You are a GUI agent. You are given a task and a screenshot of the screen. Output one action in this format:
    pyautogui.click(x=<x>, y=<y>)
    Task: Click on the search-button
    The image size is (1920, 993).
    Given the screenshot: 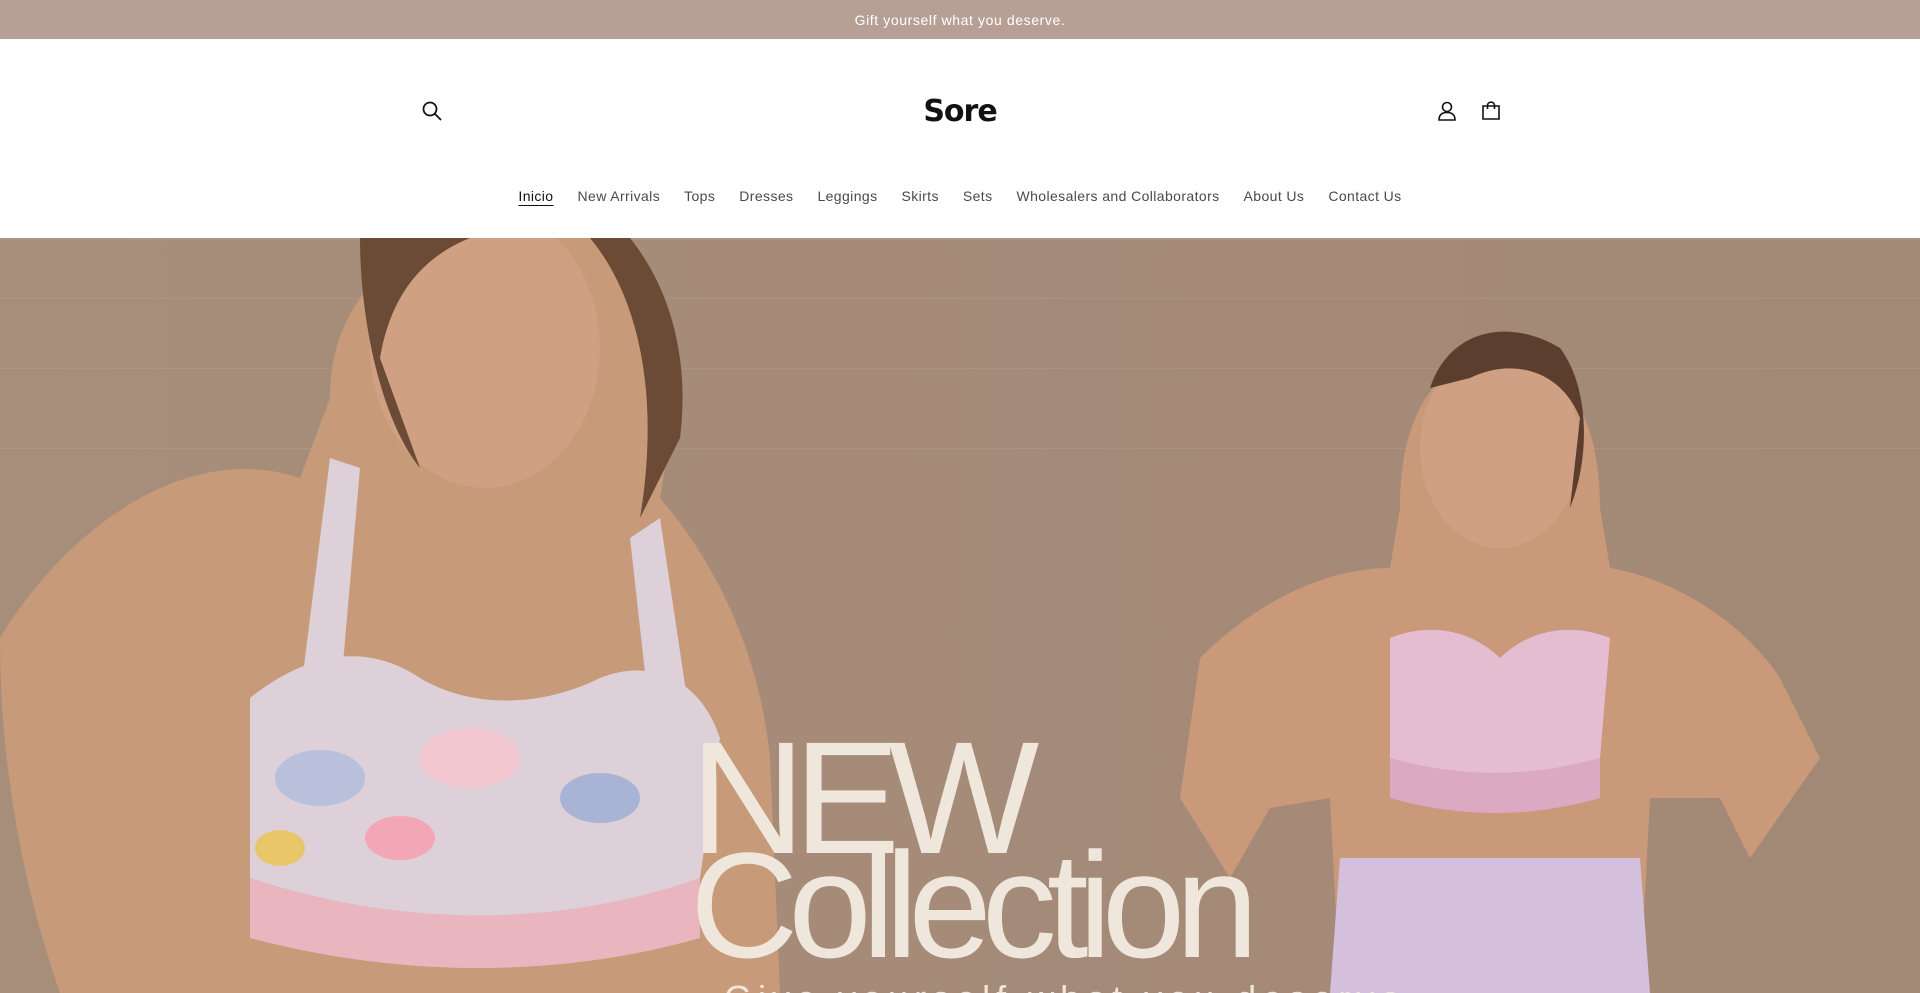 What is the action you would take?
    pyautogui.click(x=432, y=111)
    